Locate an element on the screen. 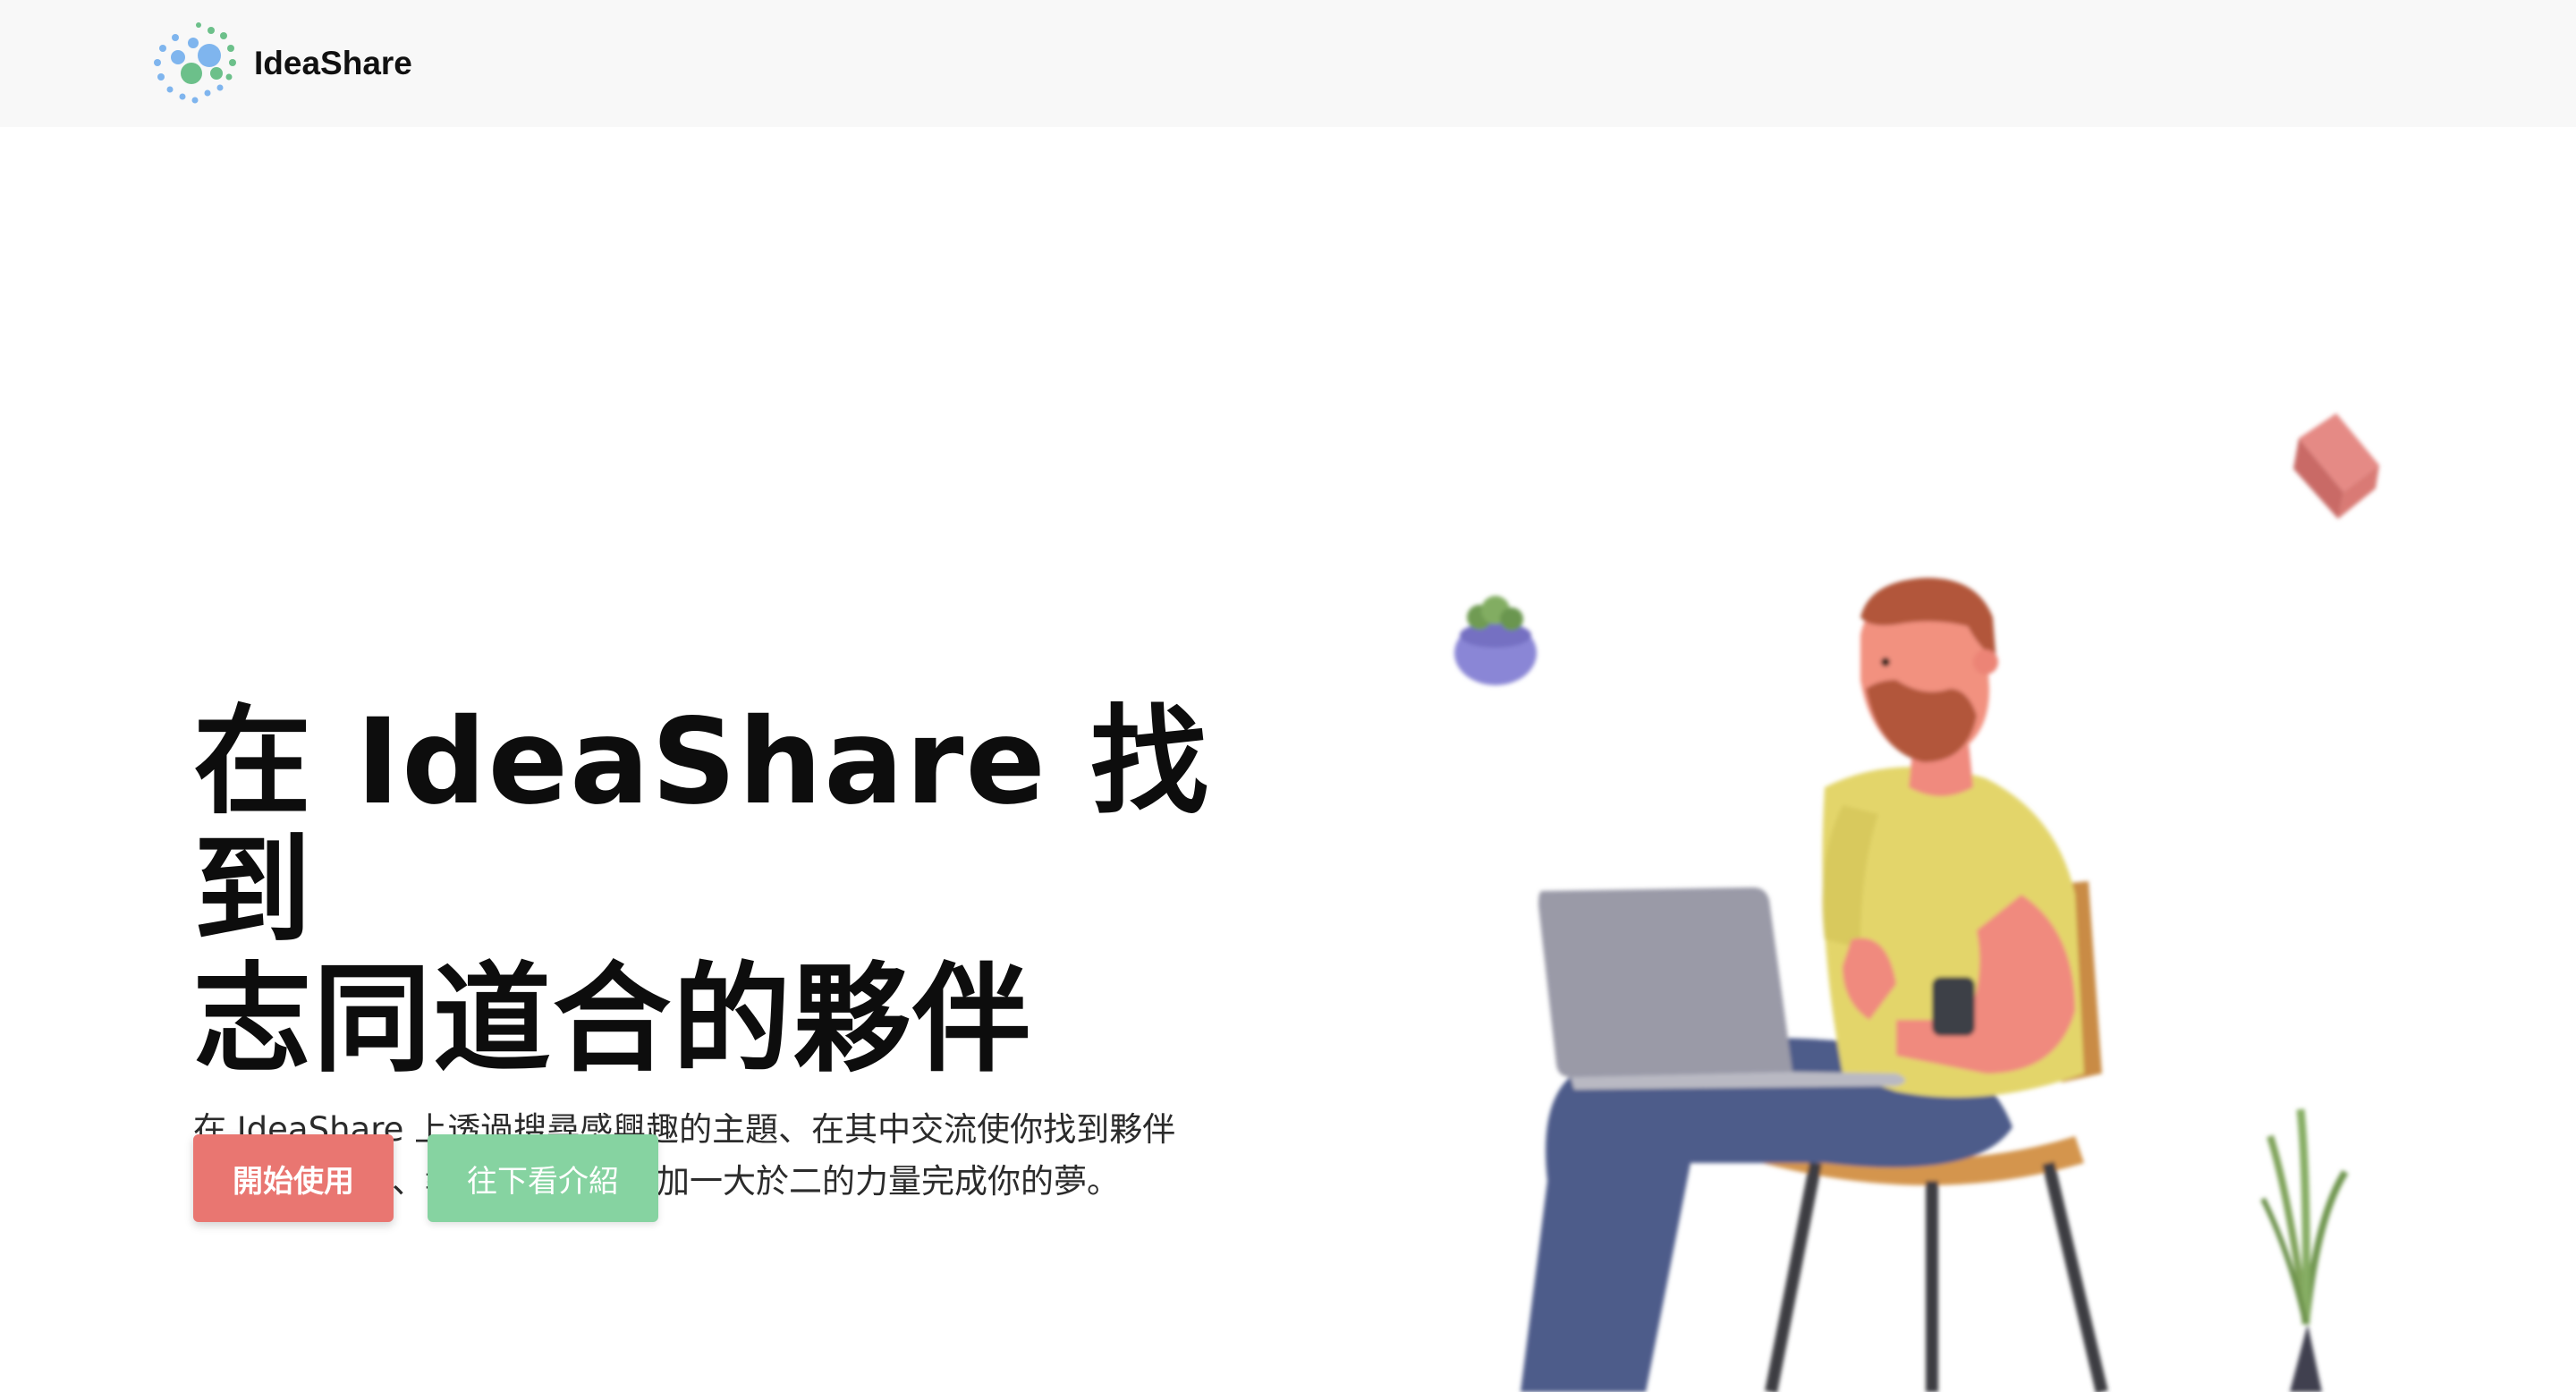 Image resolution: width=2576 pixels, height=1392 pixels. dots-logo-icon is located at coordinates (195, 63).